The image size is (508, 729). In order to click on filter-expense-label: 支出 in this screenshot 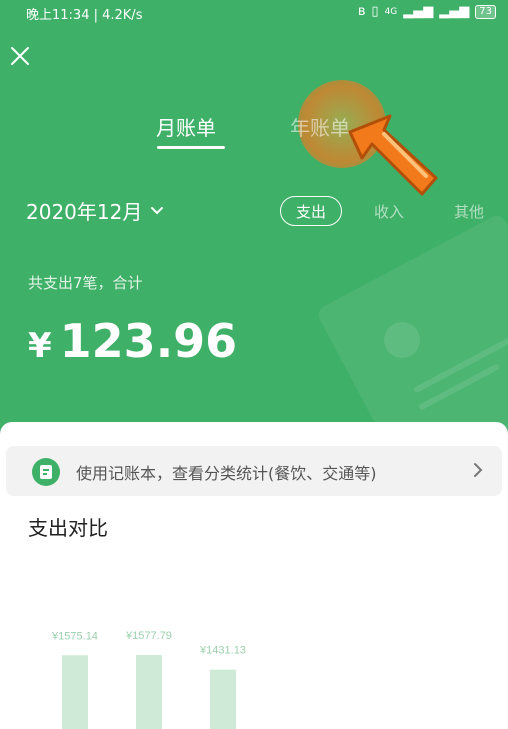, I will do `click(310, 211)`.